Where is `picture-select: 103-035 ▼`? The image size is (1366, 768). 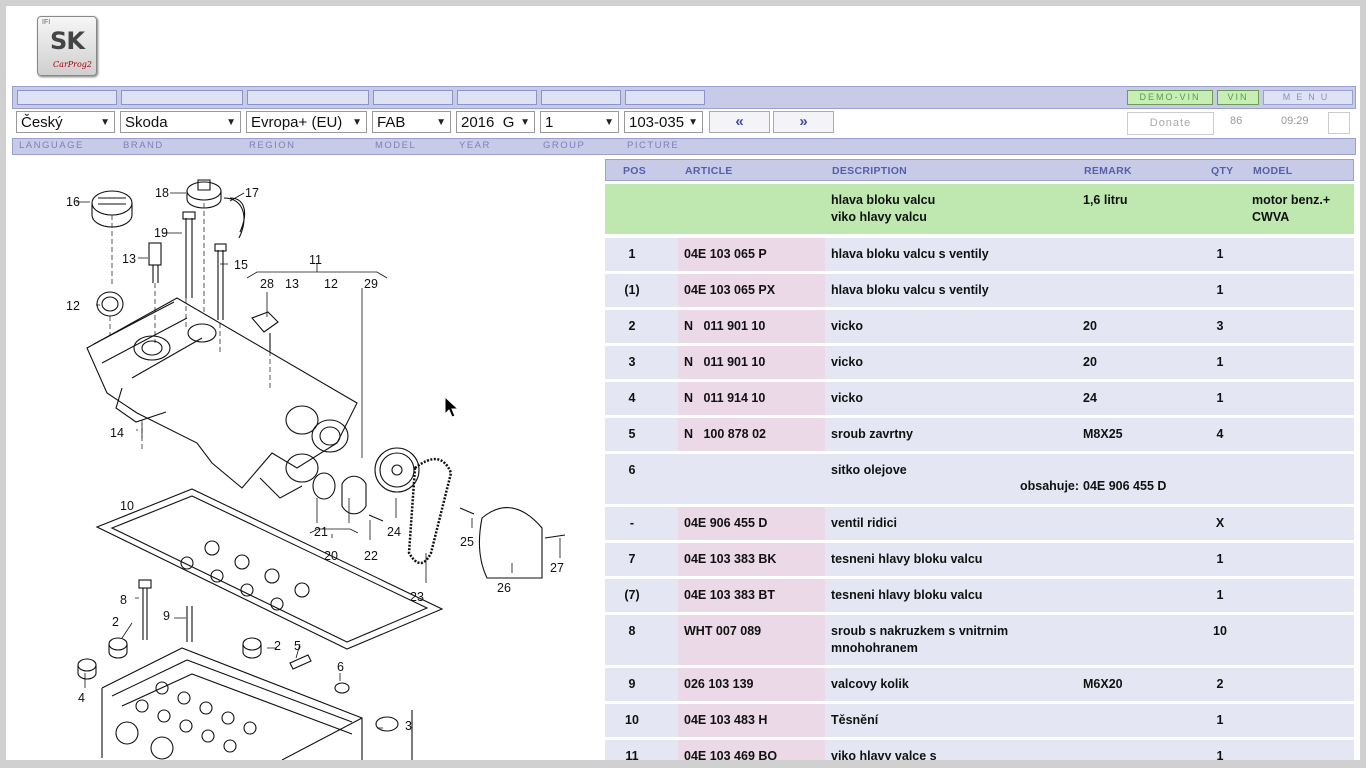 picture-select: 103-035 ▼ is located at coordinates (663, 122).